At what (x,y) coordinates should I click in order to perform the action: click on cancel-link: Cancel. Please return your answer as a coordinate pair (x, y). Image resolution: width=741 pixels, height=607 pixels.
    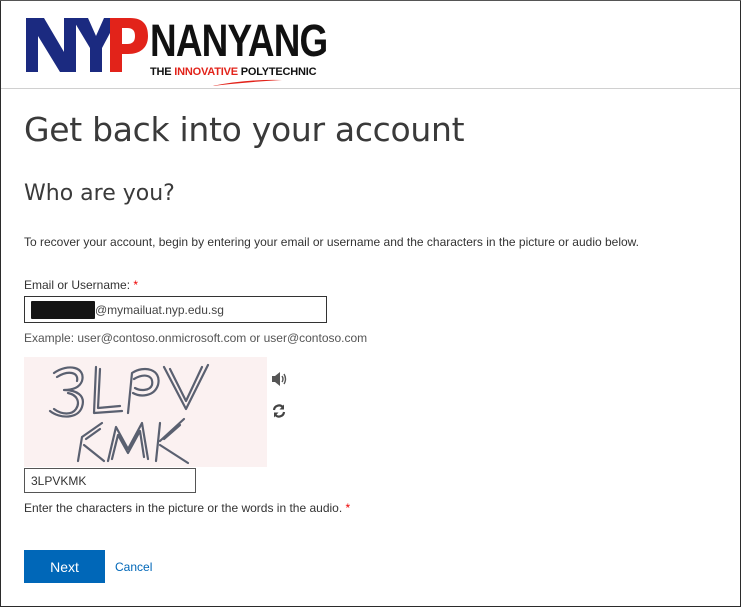
    Looking at the image, I should click on (133, 567).